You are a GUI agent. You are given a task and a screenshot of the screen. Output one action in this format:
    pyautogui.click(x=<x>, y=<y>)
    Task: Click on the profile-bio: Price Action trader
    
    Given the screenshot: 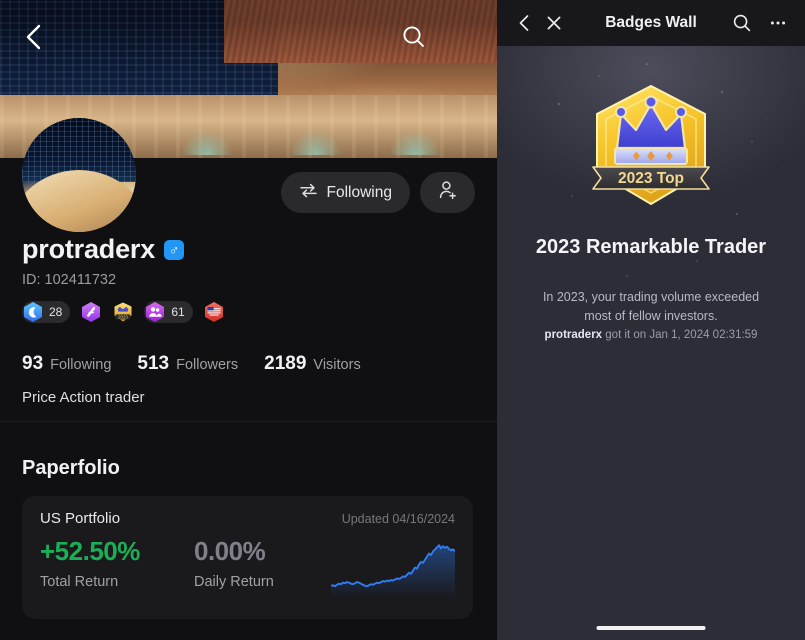 What is the action you would take?
    pyautogui.click(x=83, y=397)
    